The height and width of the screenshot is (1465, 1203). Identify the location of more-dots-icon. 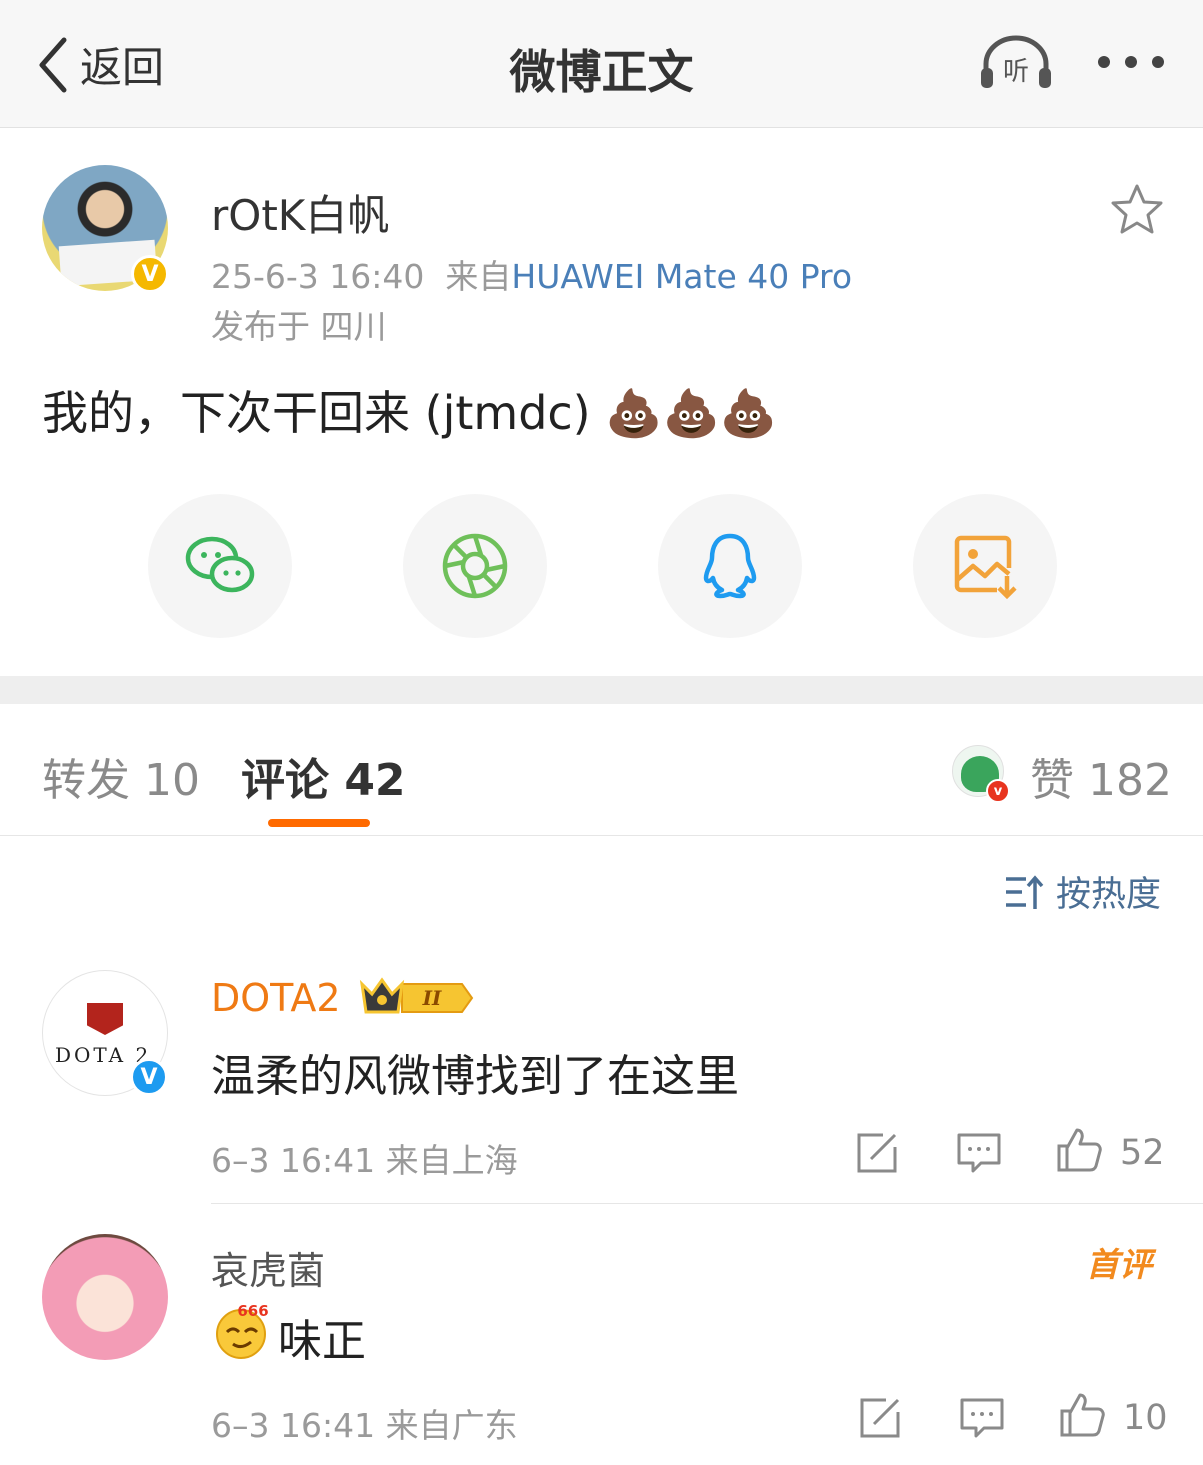
(1131, 62).